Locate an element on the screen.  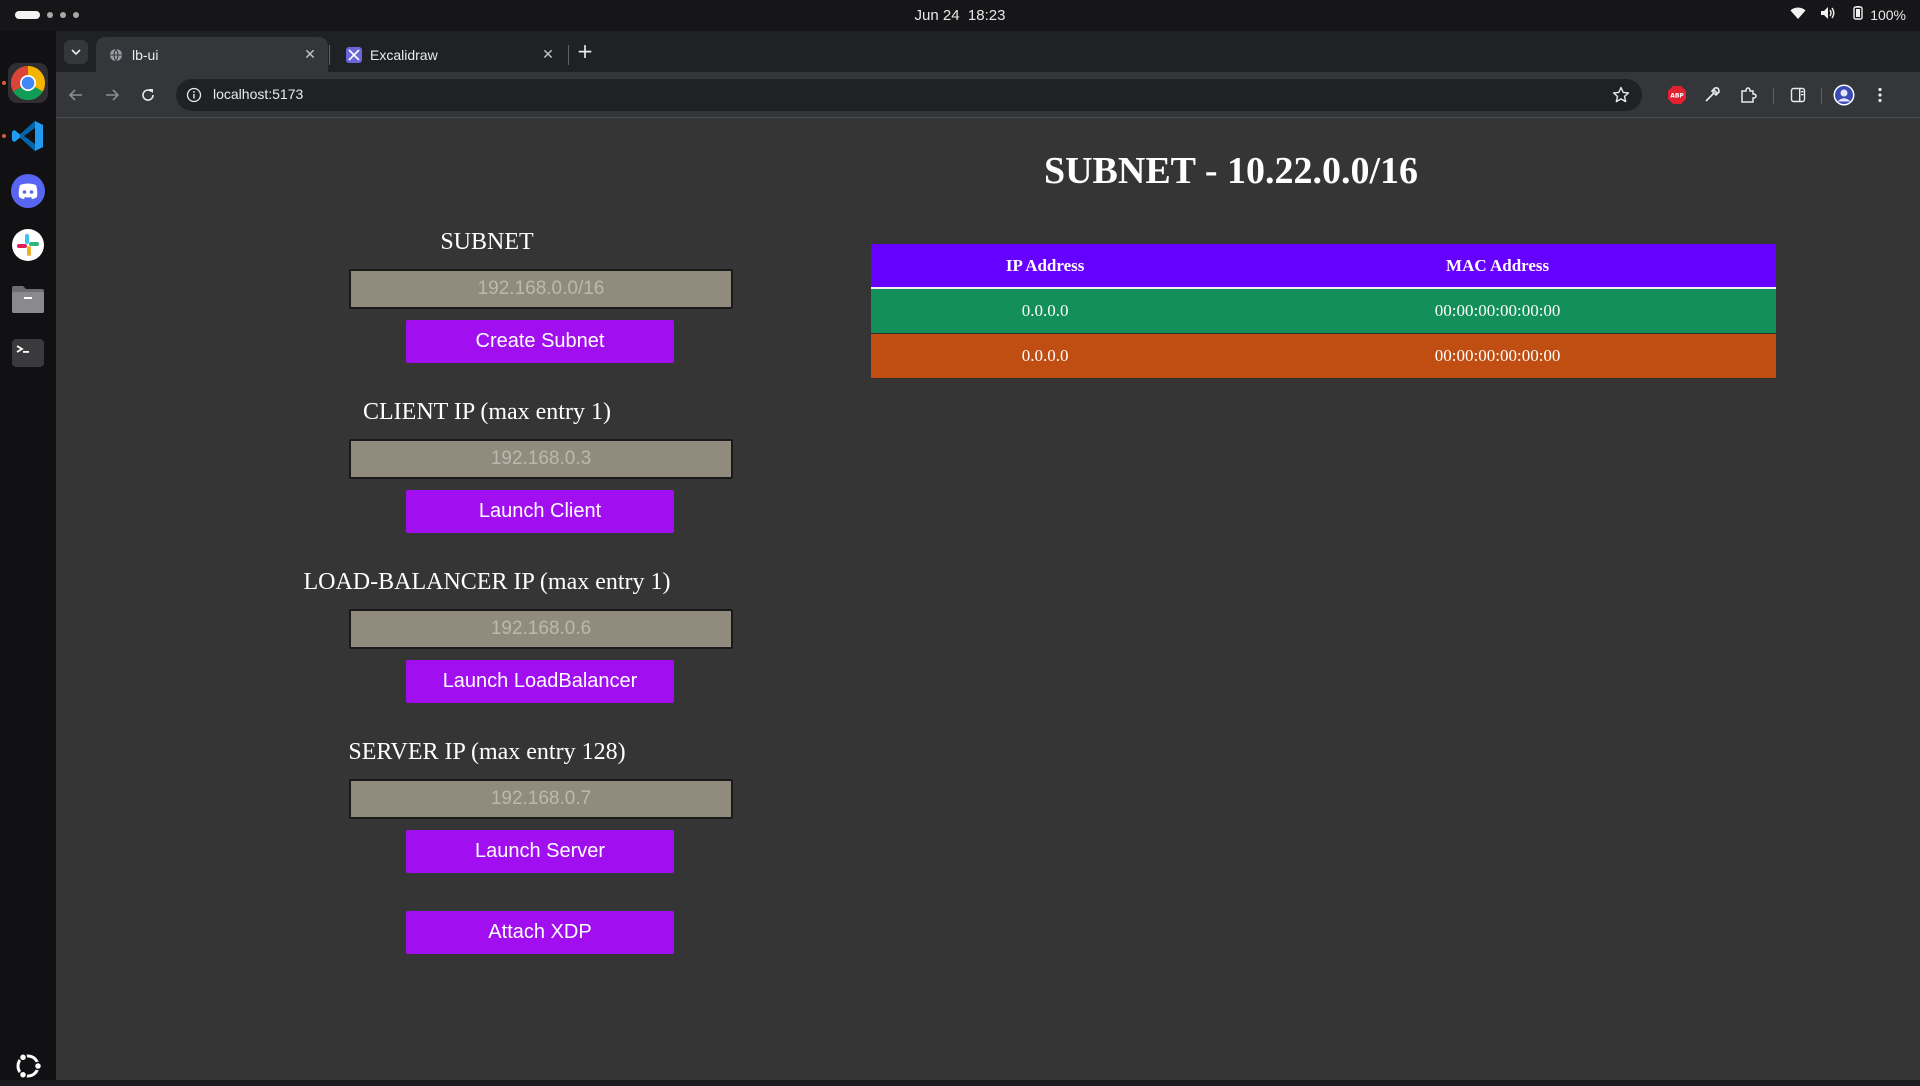
tab-search-button is located at coordinates (76, 52).